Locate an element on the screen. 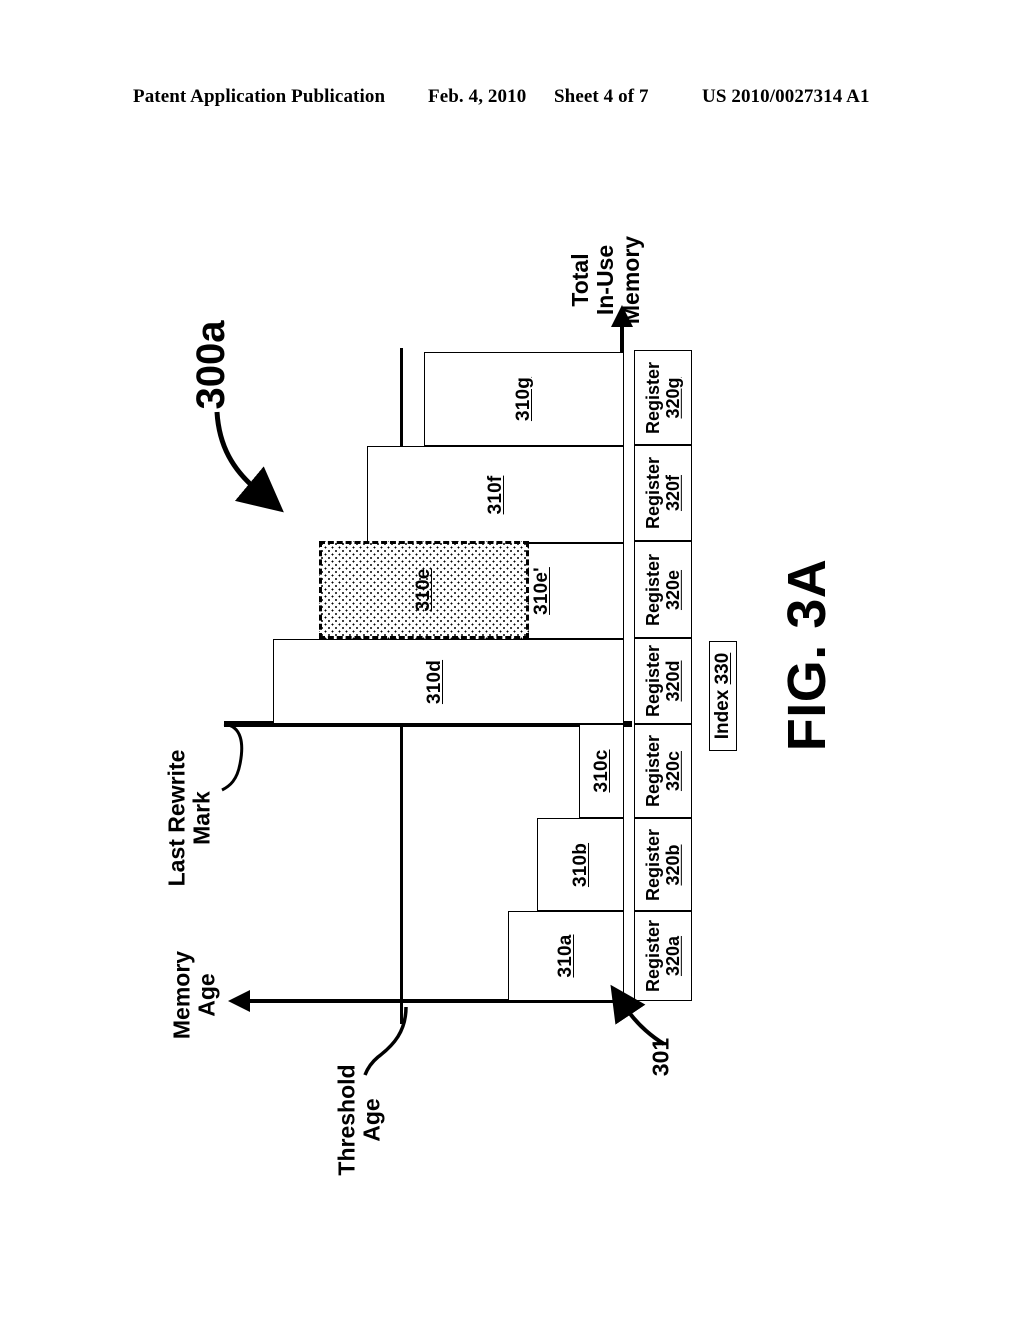 The width and height of the screenshot is (1024, 1320). memory-bar-310c: 310c is located at coordinates (601, 771).